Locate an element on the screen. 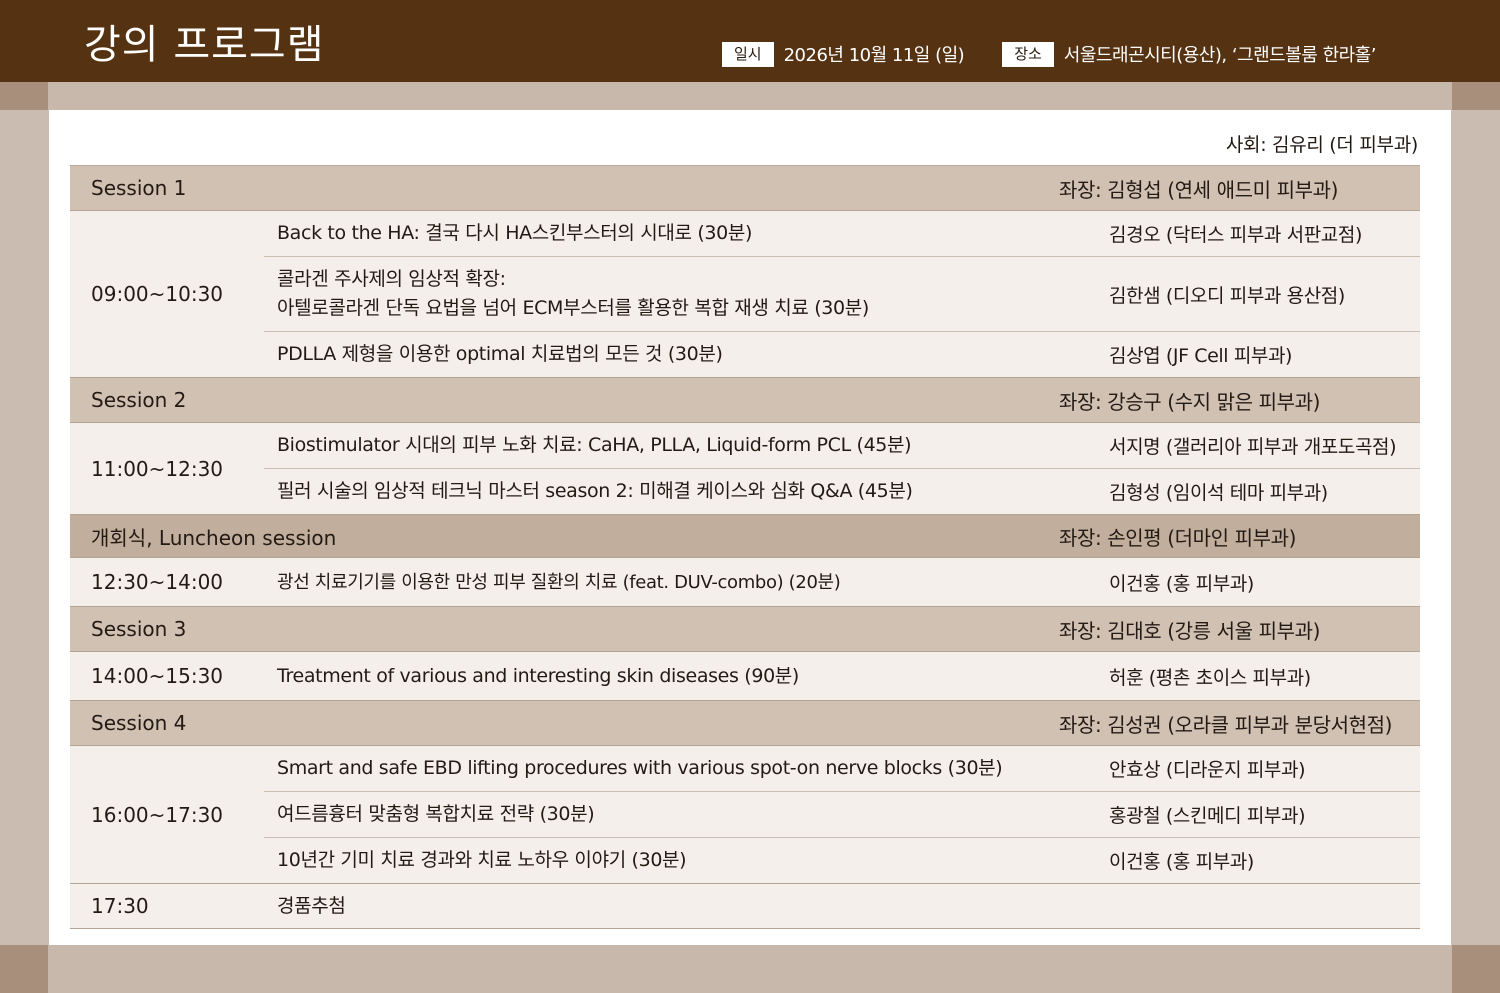 The height and width of the screenshot is (993, 1500). session-header: Session 2 좌장: 강승구 (수지 맑은 피부과) is located at coordinates (745, 400).